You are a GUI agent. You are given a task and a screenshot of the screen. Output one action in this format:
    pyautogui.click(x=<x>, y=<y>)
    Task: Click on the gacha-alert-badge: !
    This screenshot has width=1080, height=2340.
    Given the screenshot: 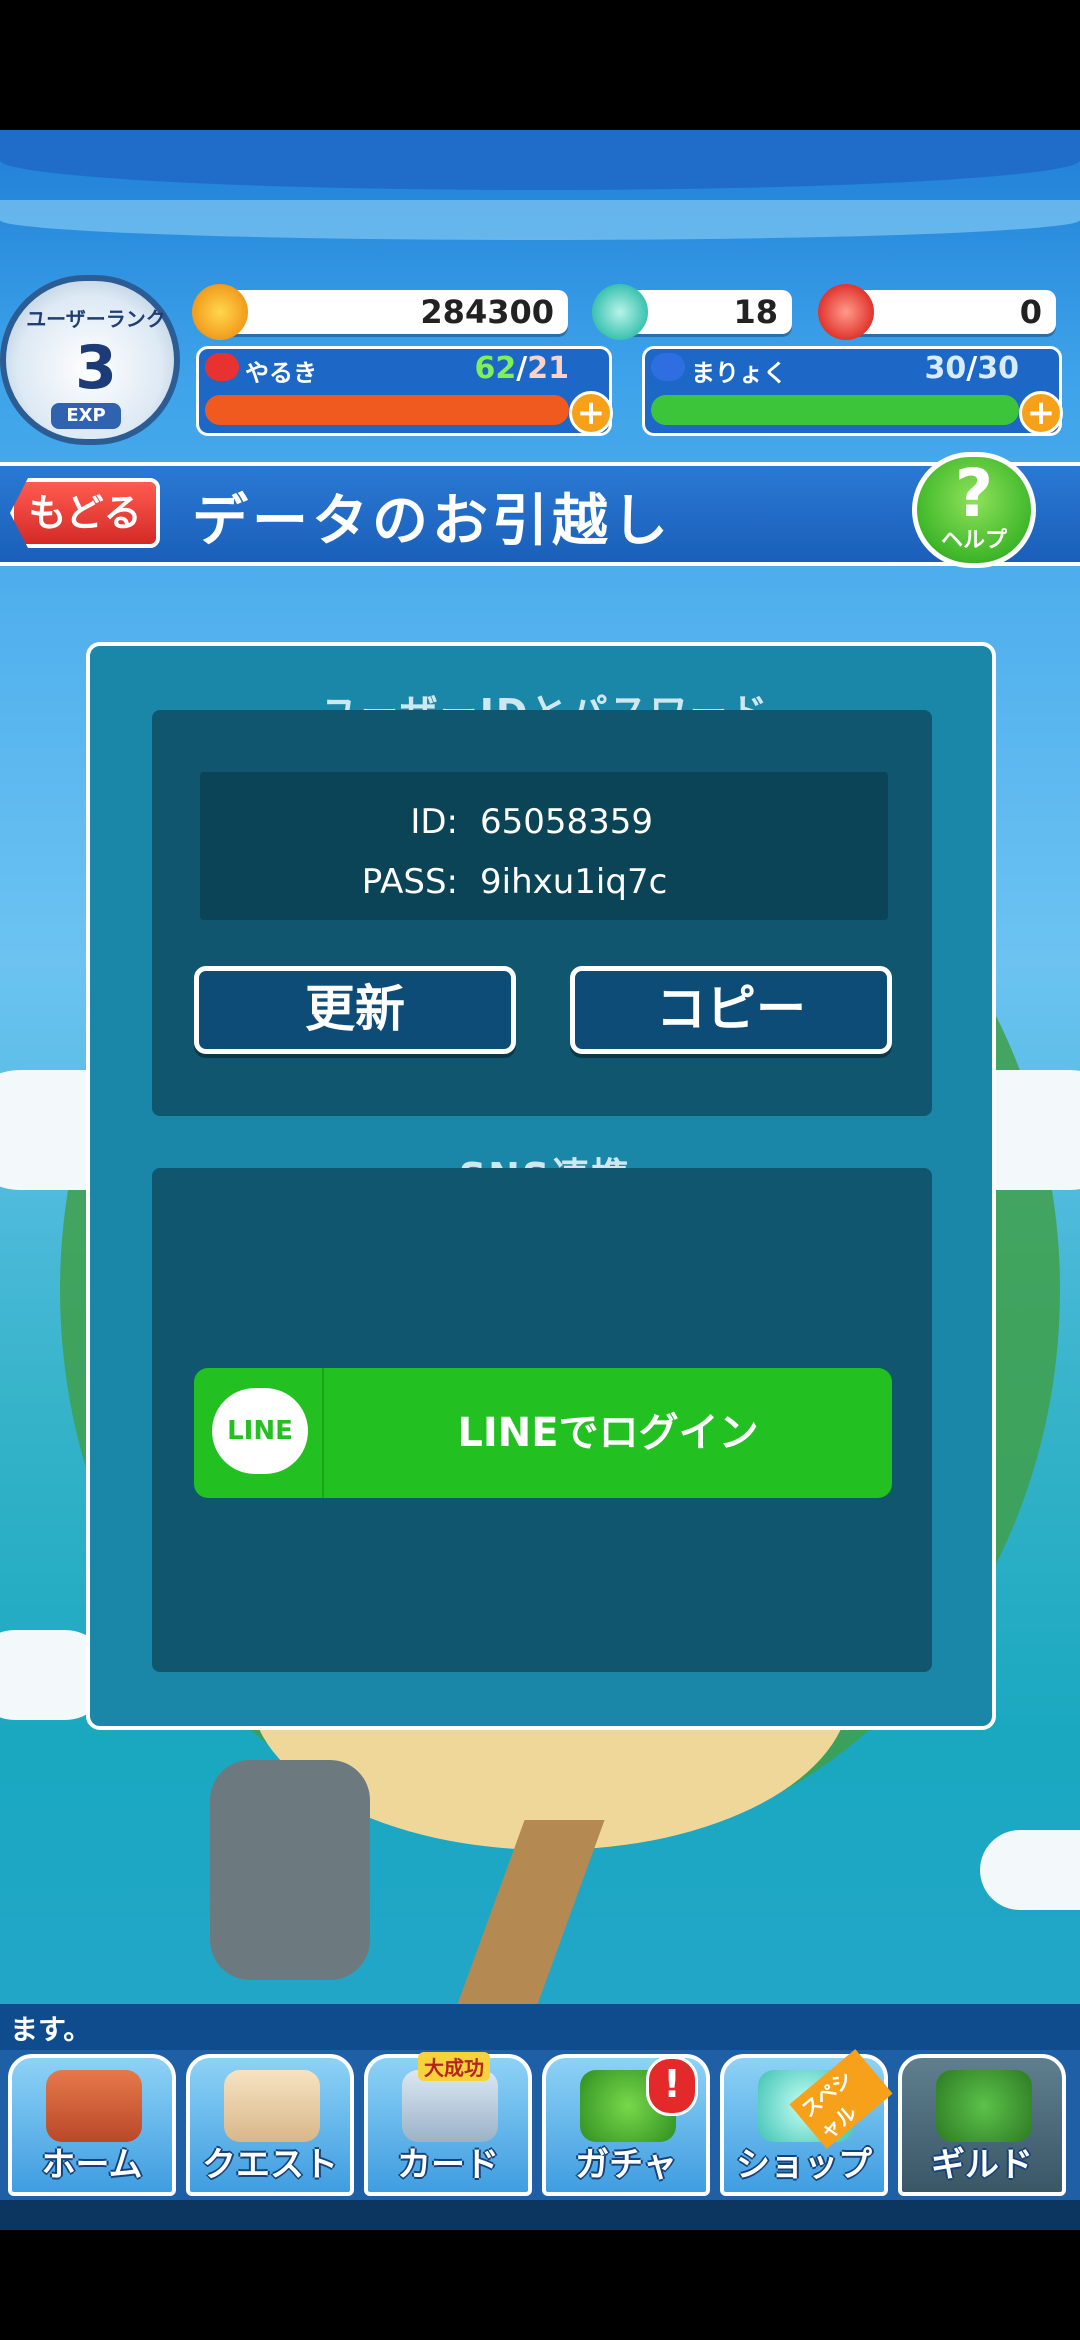 What is the action you would take?
    pyautogui.click(x=672, y=2086)
    